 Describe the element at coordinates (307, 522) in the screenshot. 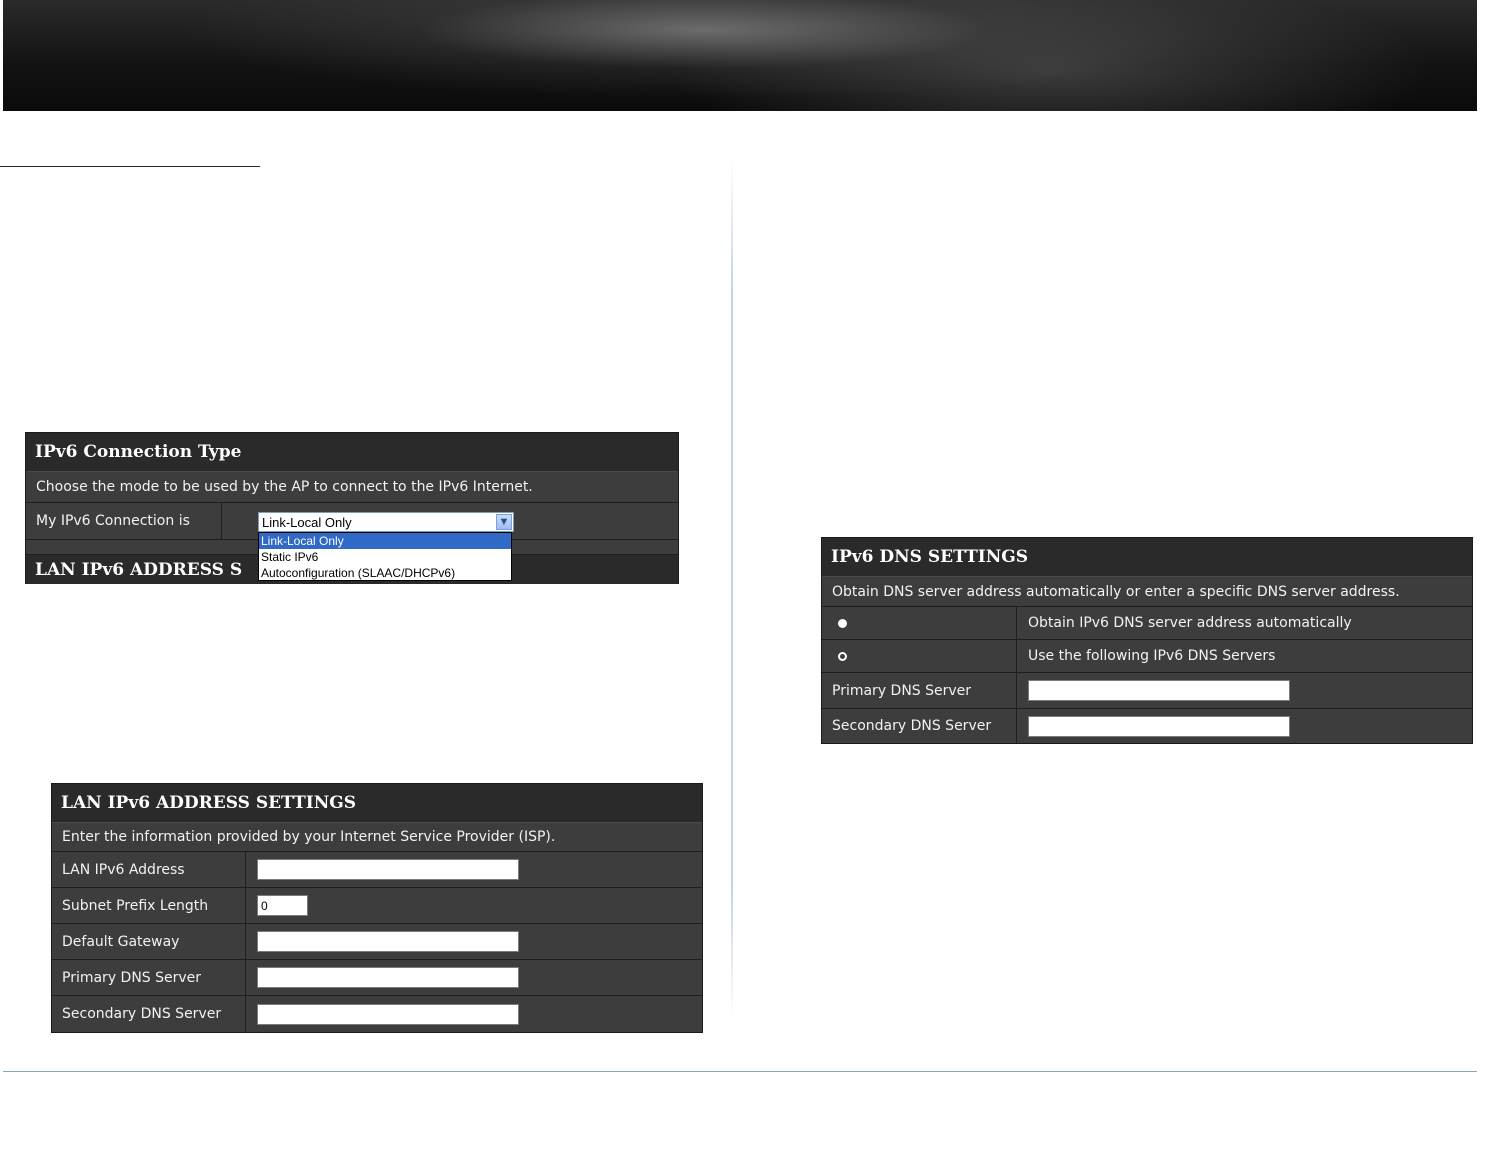

I see `select-current-value: Link-Local Only` at that location.